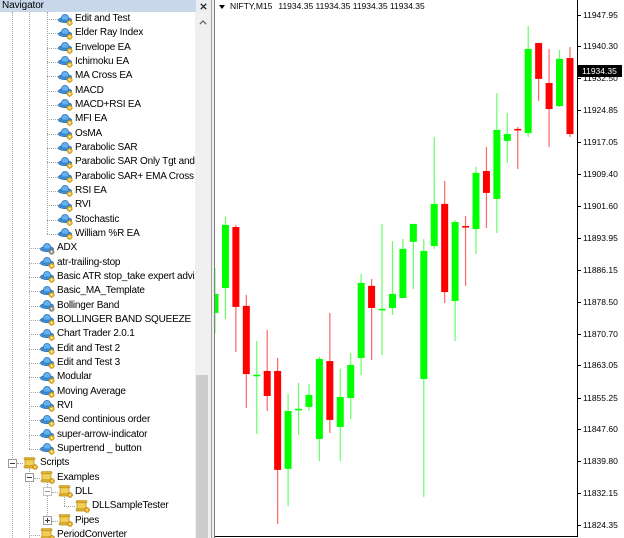 The width and height of the screenshot is (624, 538). Describe the element at coordinates (97, 263) in the screenshot. I see `tree-item: atr-trailing-stop` at that location.